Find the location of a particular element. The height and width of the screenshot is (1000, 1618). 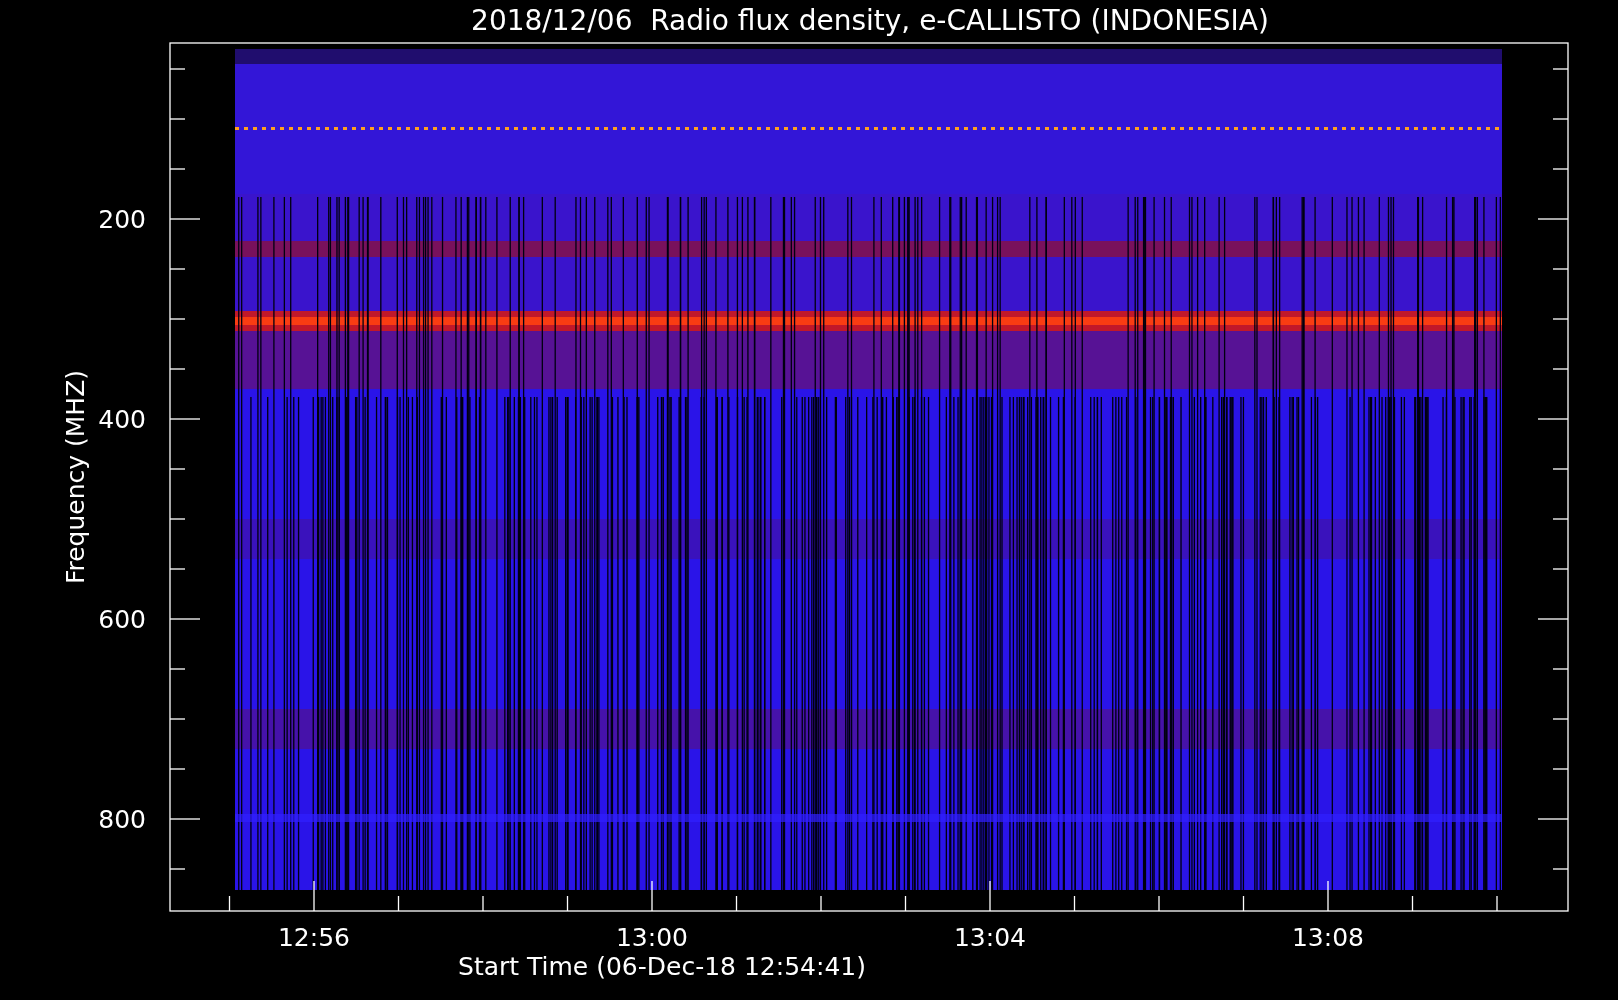

y-tick-label: 800 is located at coordinates (122, 819).